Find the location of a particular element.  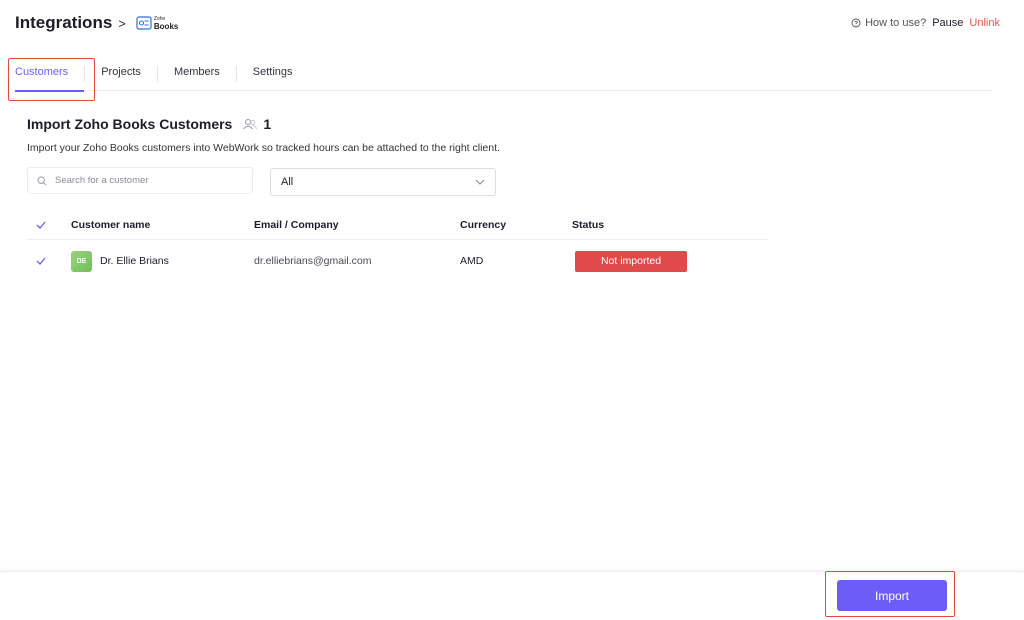

tab-settings: Settings is located at coordinates (273, 74).